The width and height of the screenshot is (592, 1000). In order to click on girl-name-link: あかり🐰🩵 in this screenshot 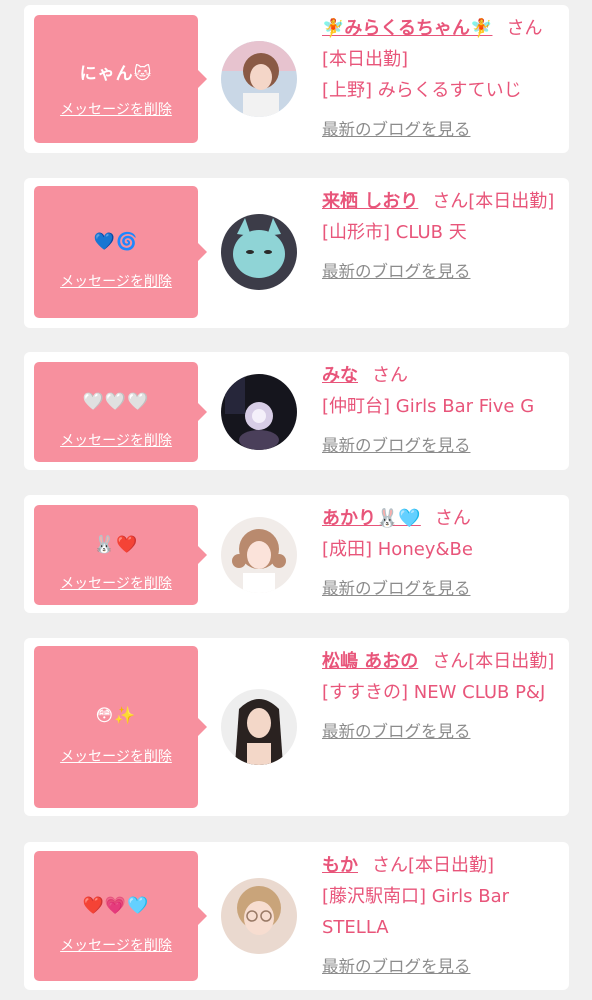, I will do `click(371, 518)`.